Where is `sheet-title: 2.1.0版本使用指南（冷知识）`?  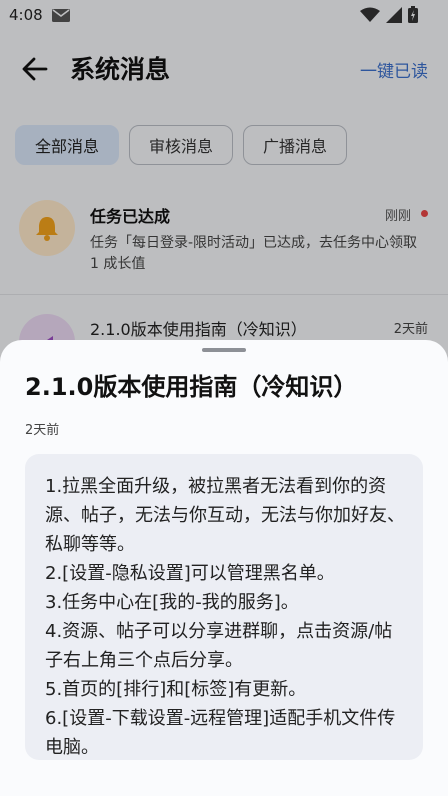 sheet-title: 2.1.0版本使用指南（冷知识） is located at coordinates (191, 387).